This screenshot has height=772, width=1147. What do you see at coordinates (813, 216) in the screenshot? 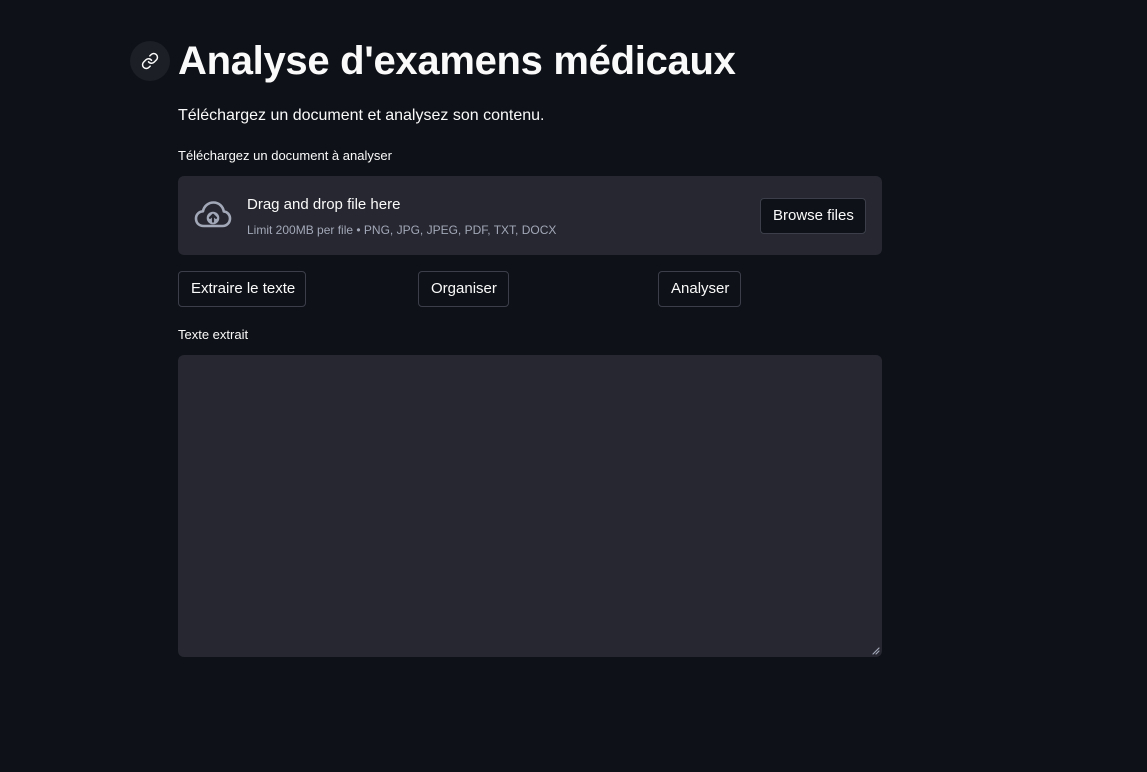
I see `browse-files-button: Browse files` at bounding box center [813, 216].